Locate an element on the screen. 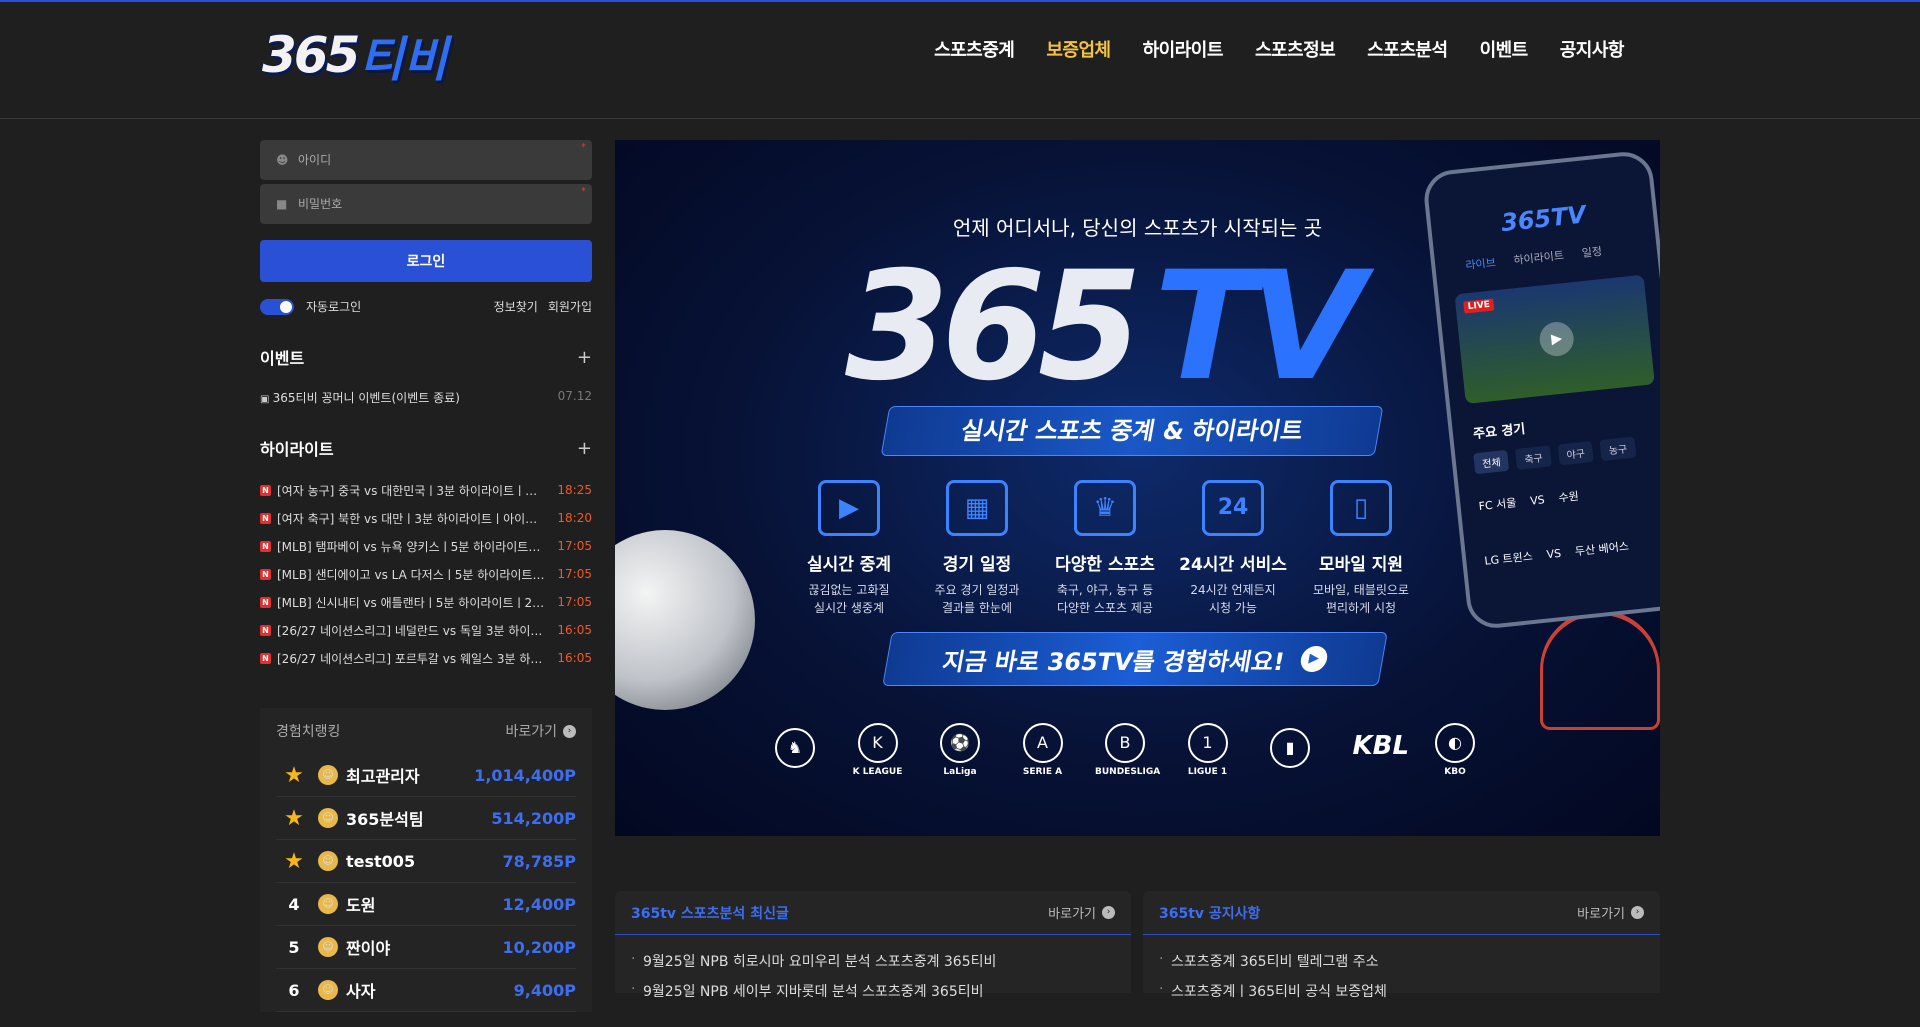 Image resolution: width=1920 pixels, height=1027 pixels. nav-sports-info: 스포츠정보 is located at coordinates (1295, 49).